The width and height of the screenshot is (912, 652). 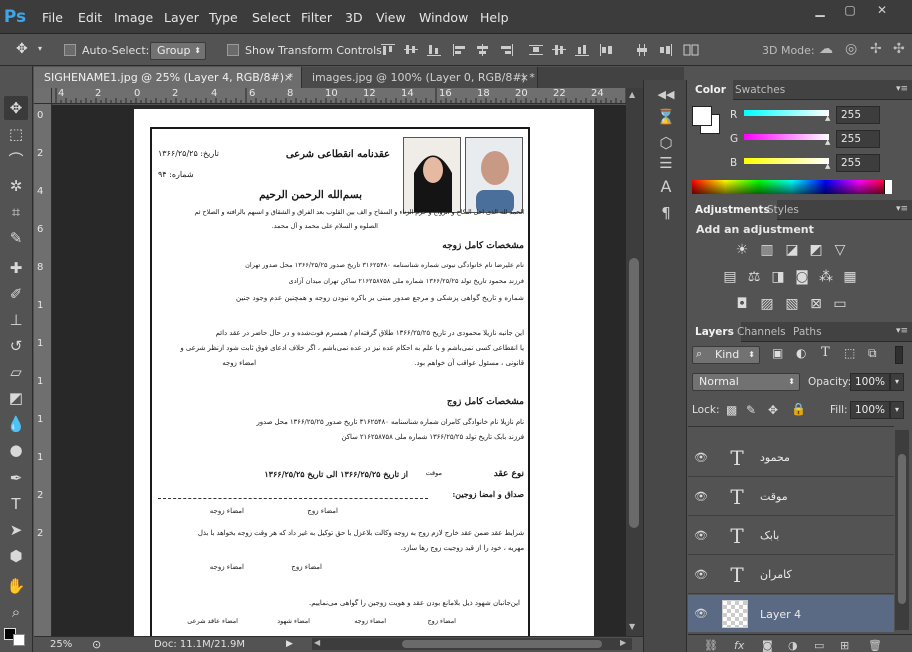 I want to click on collapse-panels-icon: ◀◀, so click(x=666, y=95).